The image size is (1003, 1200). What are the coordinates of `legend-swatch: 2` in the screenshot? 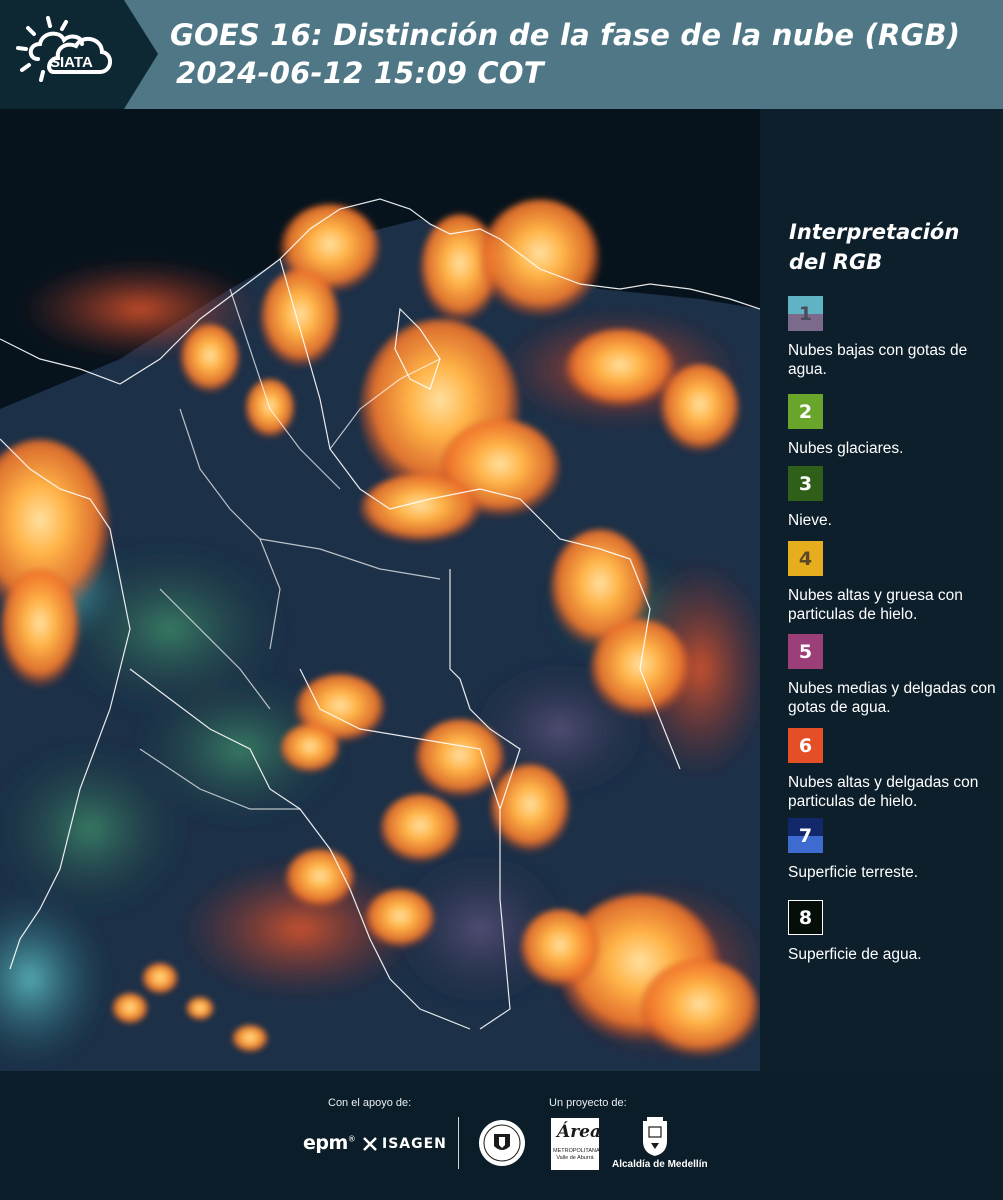 It's located at (805, 411).